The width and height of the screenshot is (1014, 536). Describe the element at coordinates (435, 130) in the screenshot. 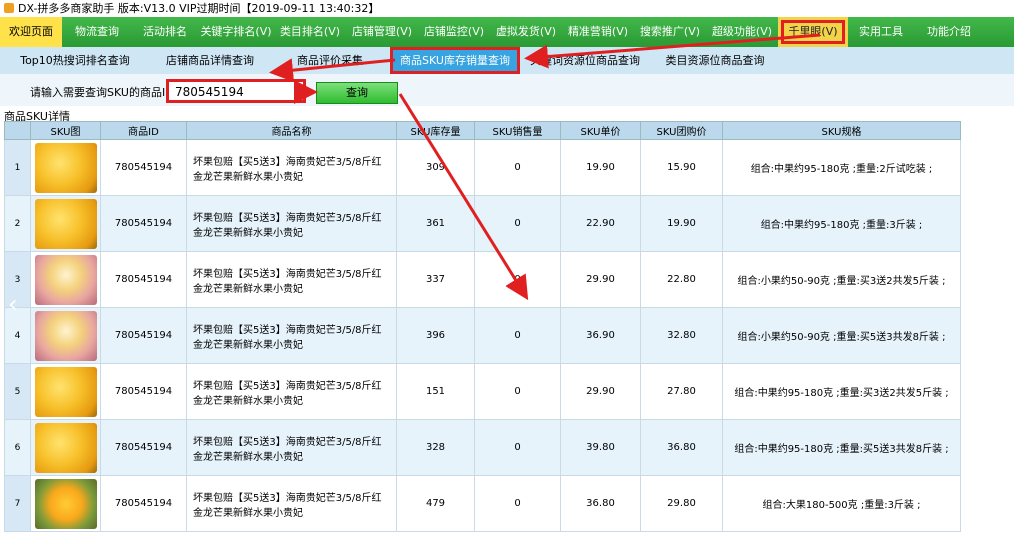

I see `column-header: SKU库存量` at that location.